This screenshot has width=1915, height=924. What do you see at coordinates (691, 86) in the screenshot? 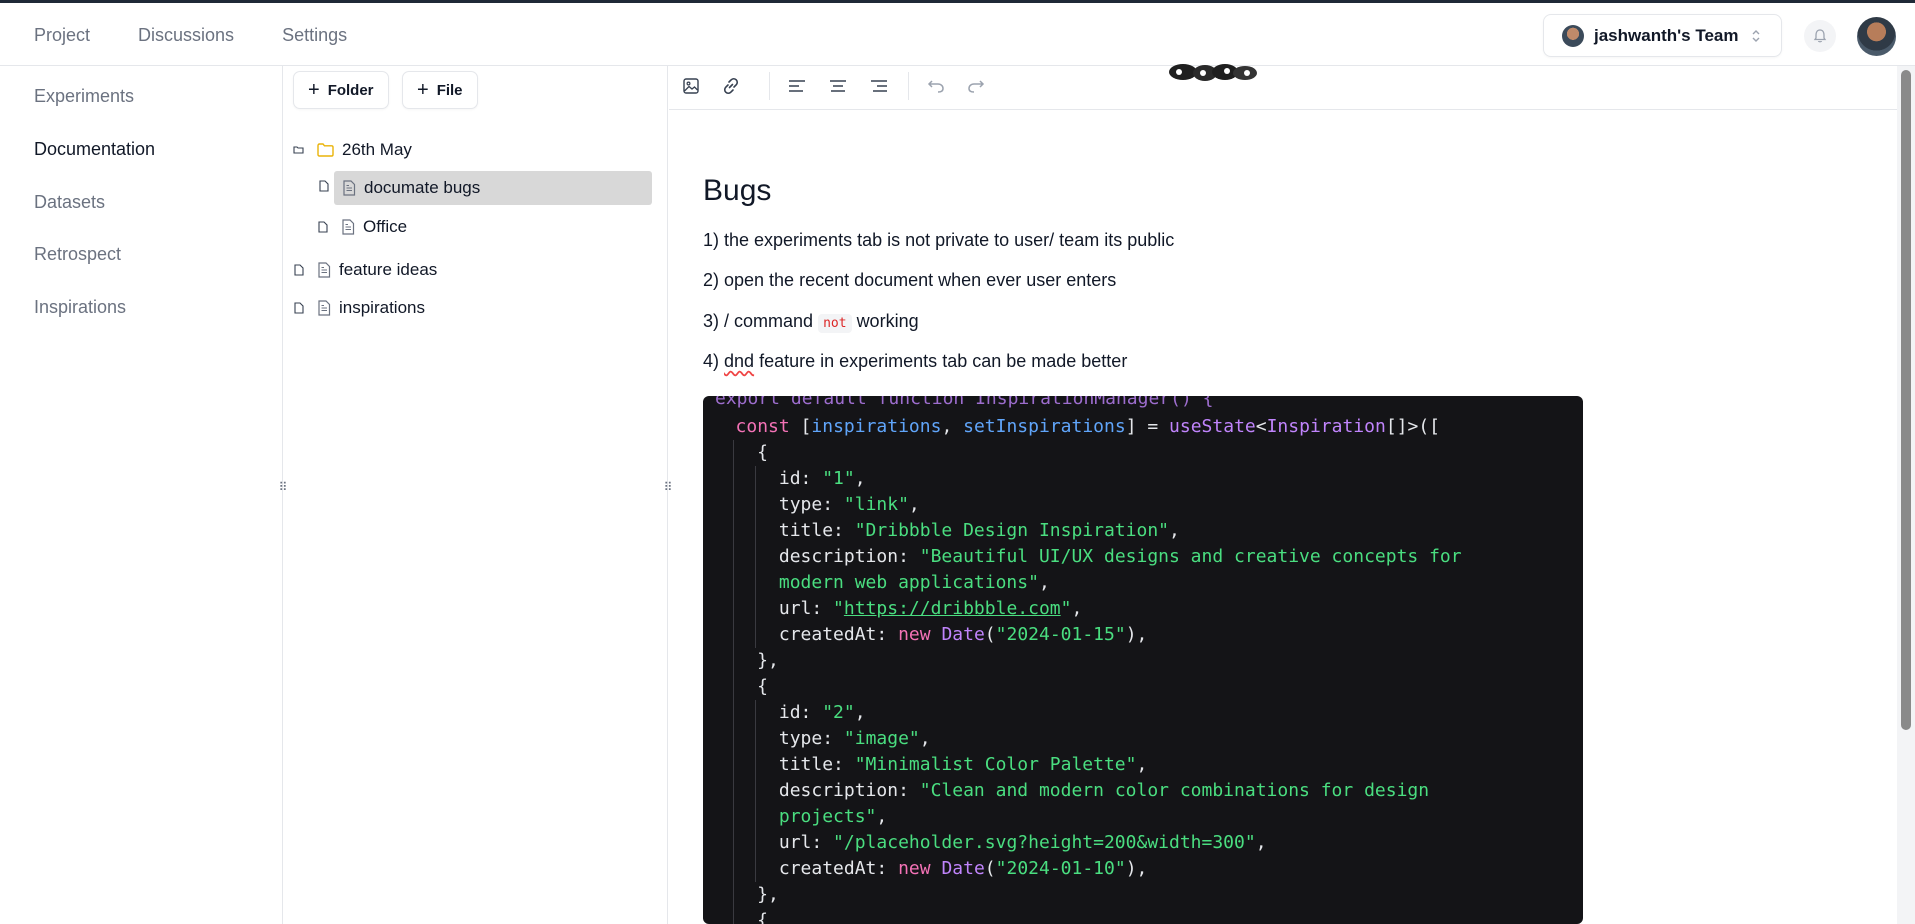
I see `image-icon` at bounding box center [691, 86].